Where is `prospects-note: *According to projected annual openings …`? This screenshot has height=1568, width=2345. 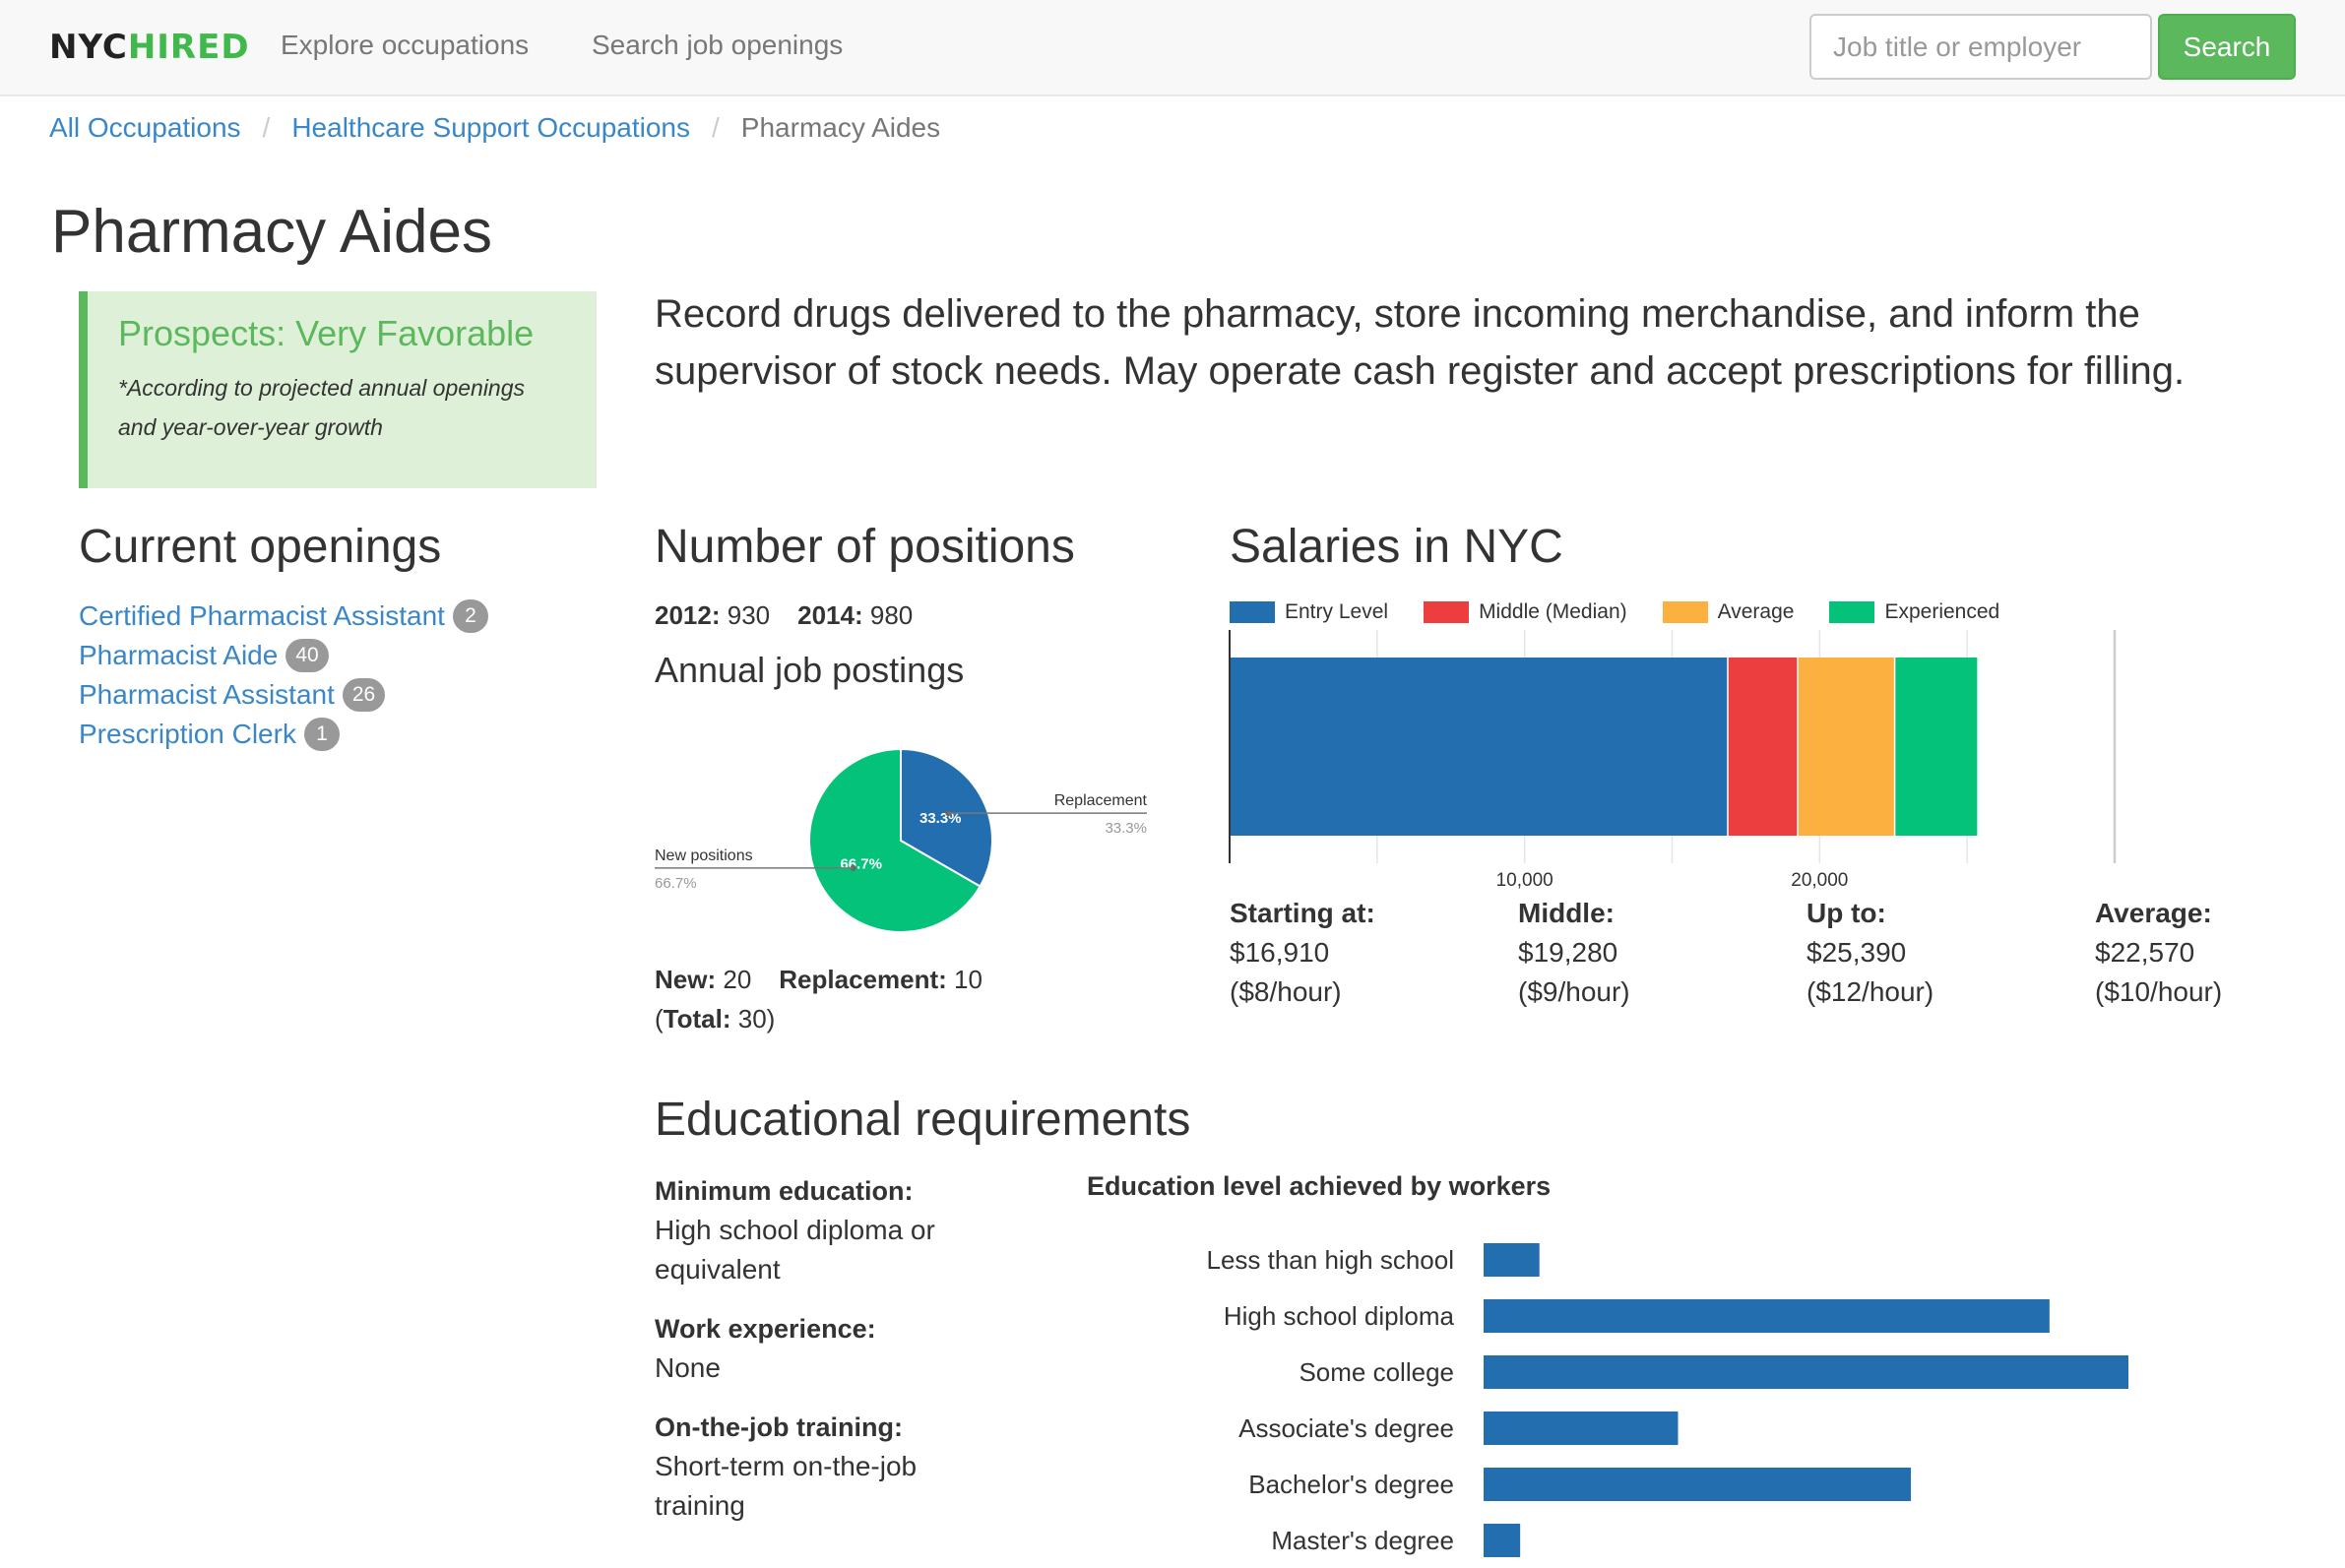
prospects-note: *According to projected annual openings … is located at coordinates (322, 407).